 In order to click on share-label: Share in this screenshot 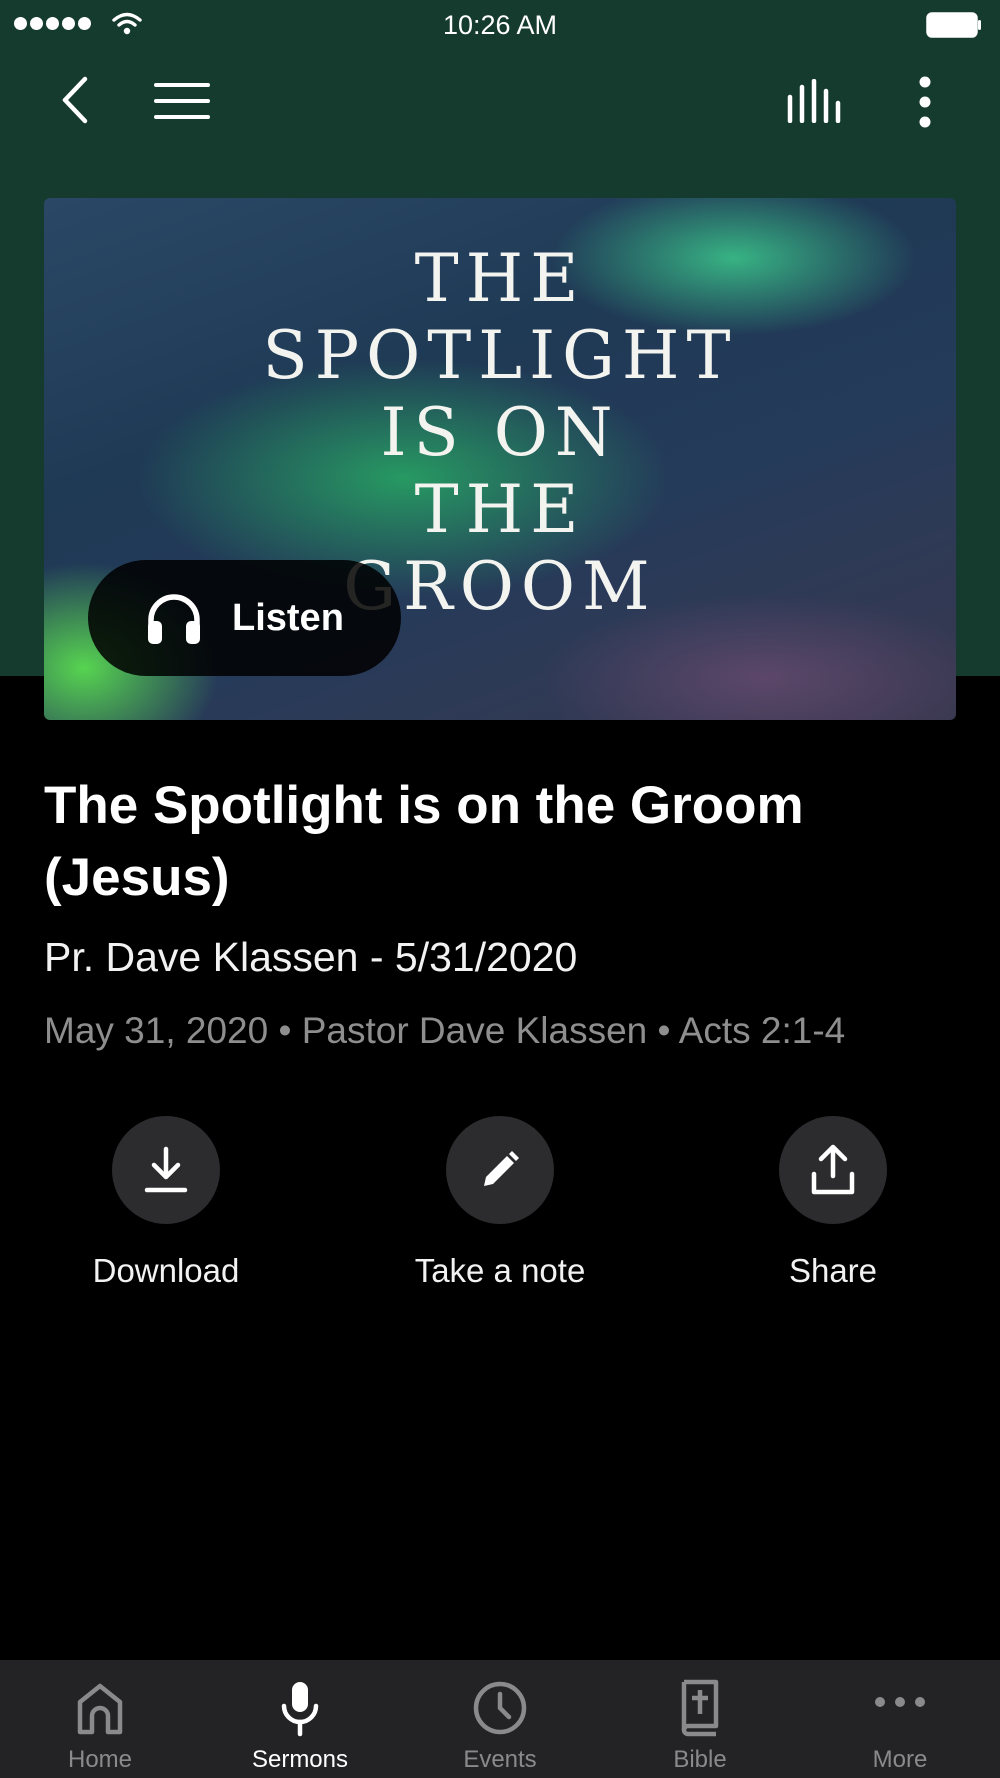, I will do `click(833, 1270)`.